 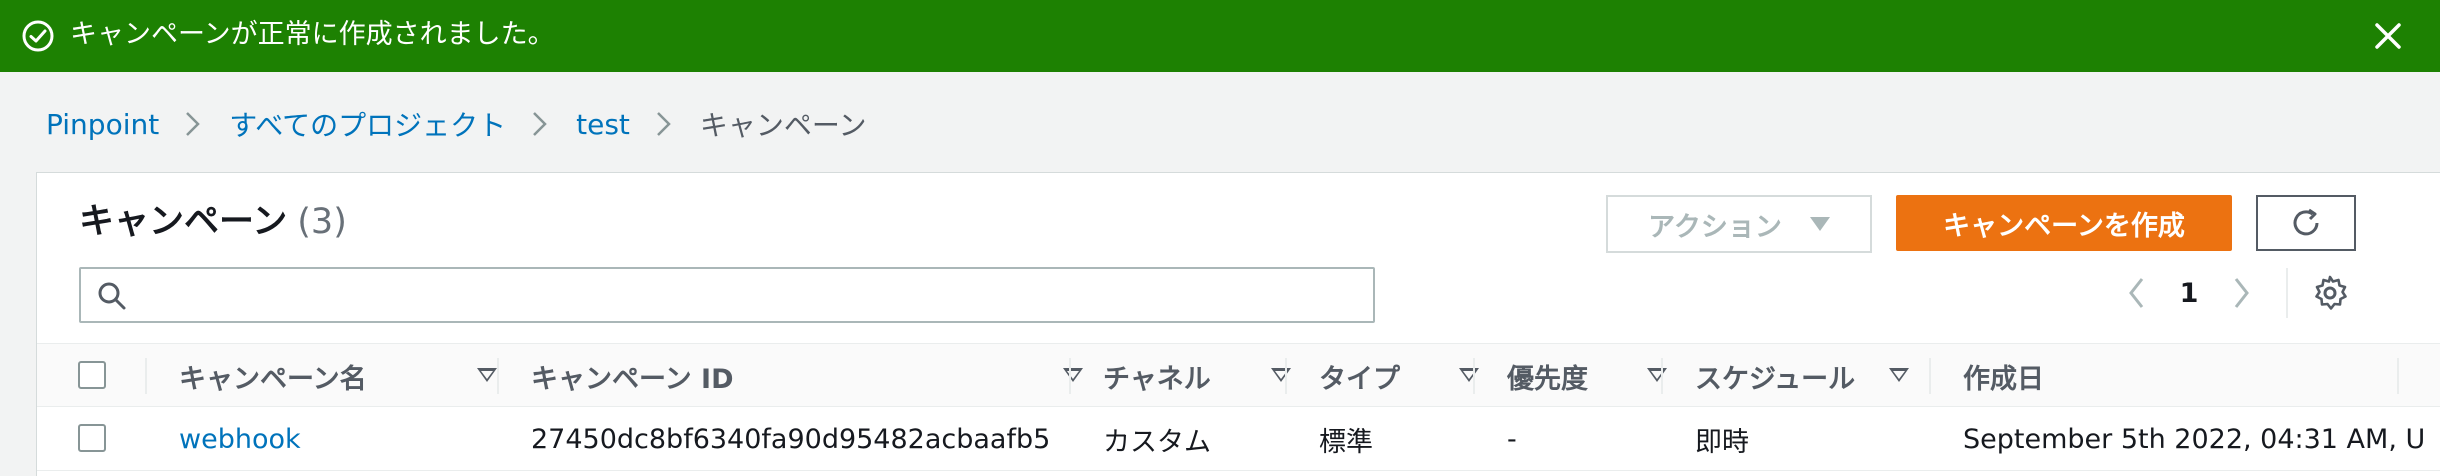 What do you see at coordinates (816, 376) in the screenshot?
I see `column-header-campaign-id: キャンペーン ID` at bounding box center [816, 376].